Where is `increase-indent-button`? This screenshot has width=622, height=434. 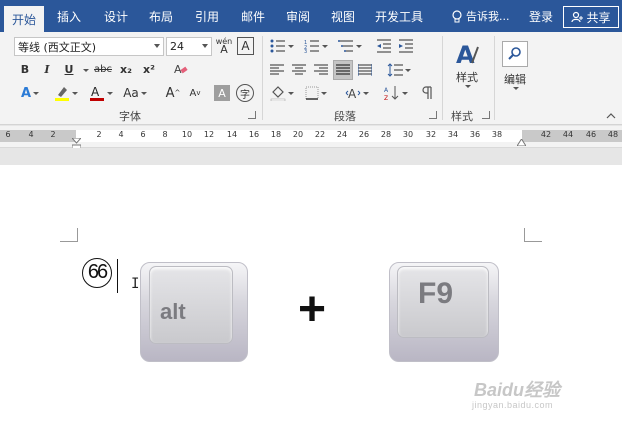 increase-indent-button is located at coordinates (406, 46).